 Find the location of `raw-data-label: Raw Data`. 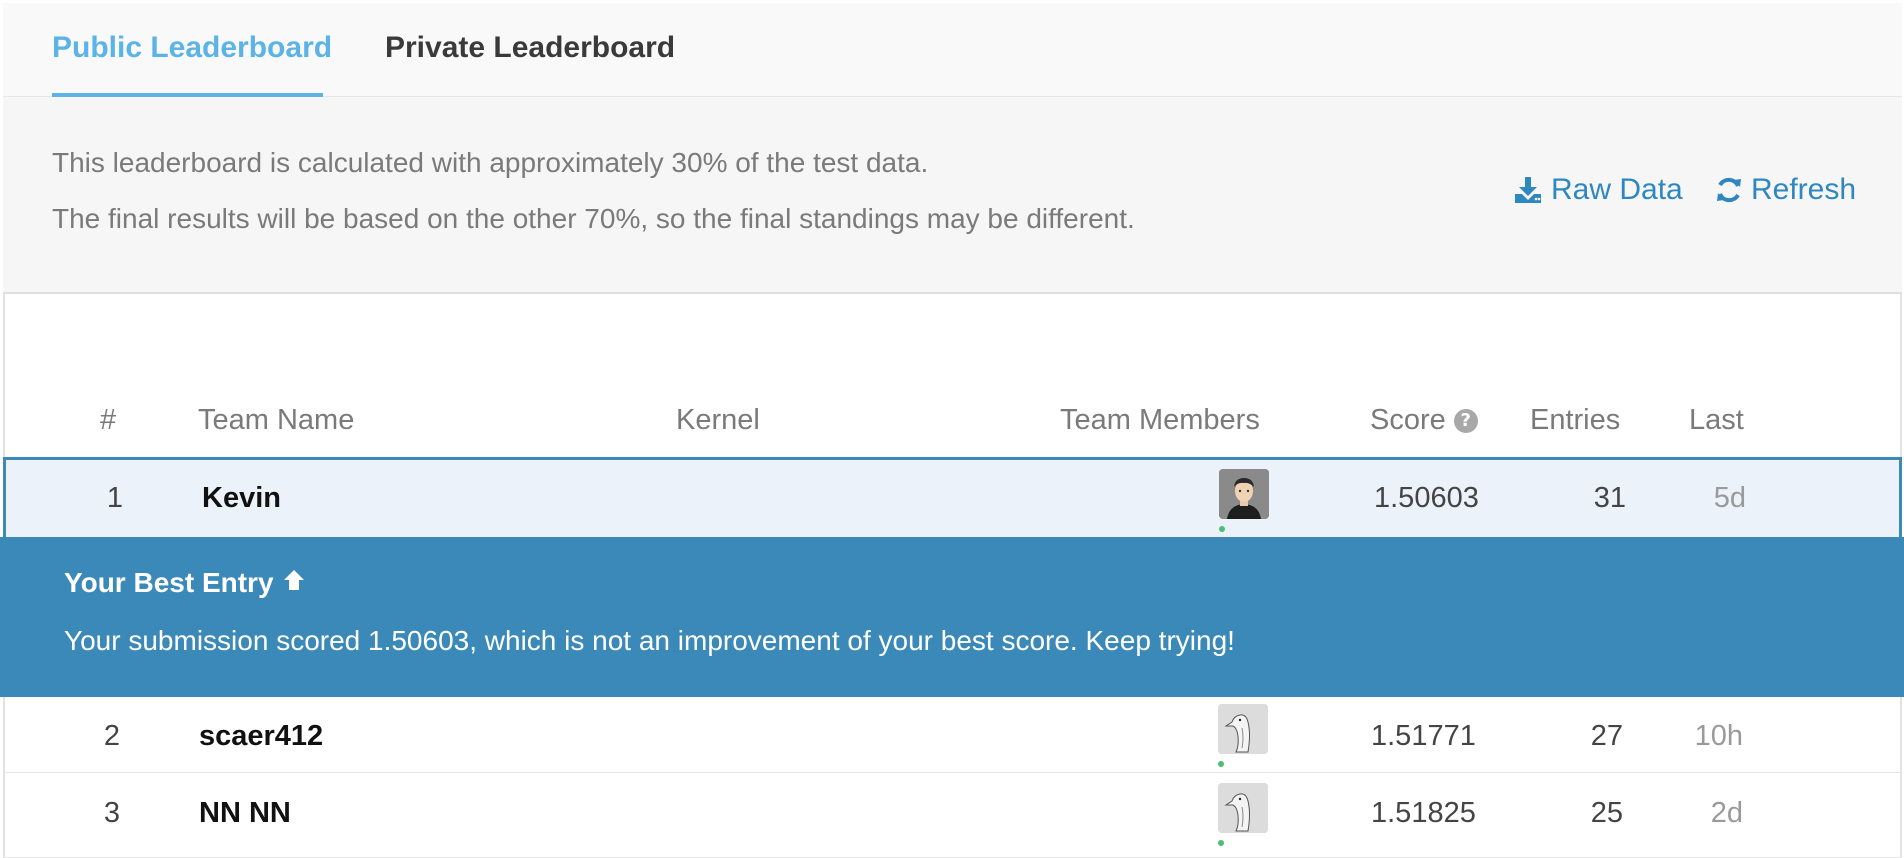

raw-data-label: Raw Data is located at coordinates (1617, 189).